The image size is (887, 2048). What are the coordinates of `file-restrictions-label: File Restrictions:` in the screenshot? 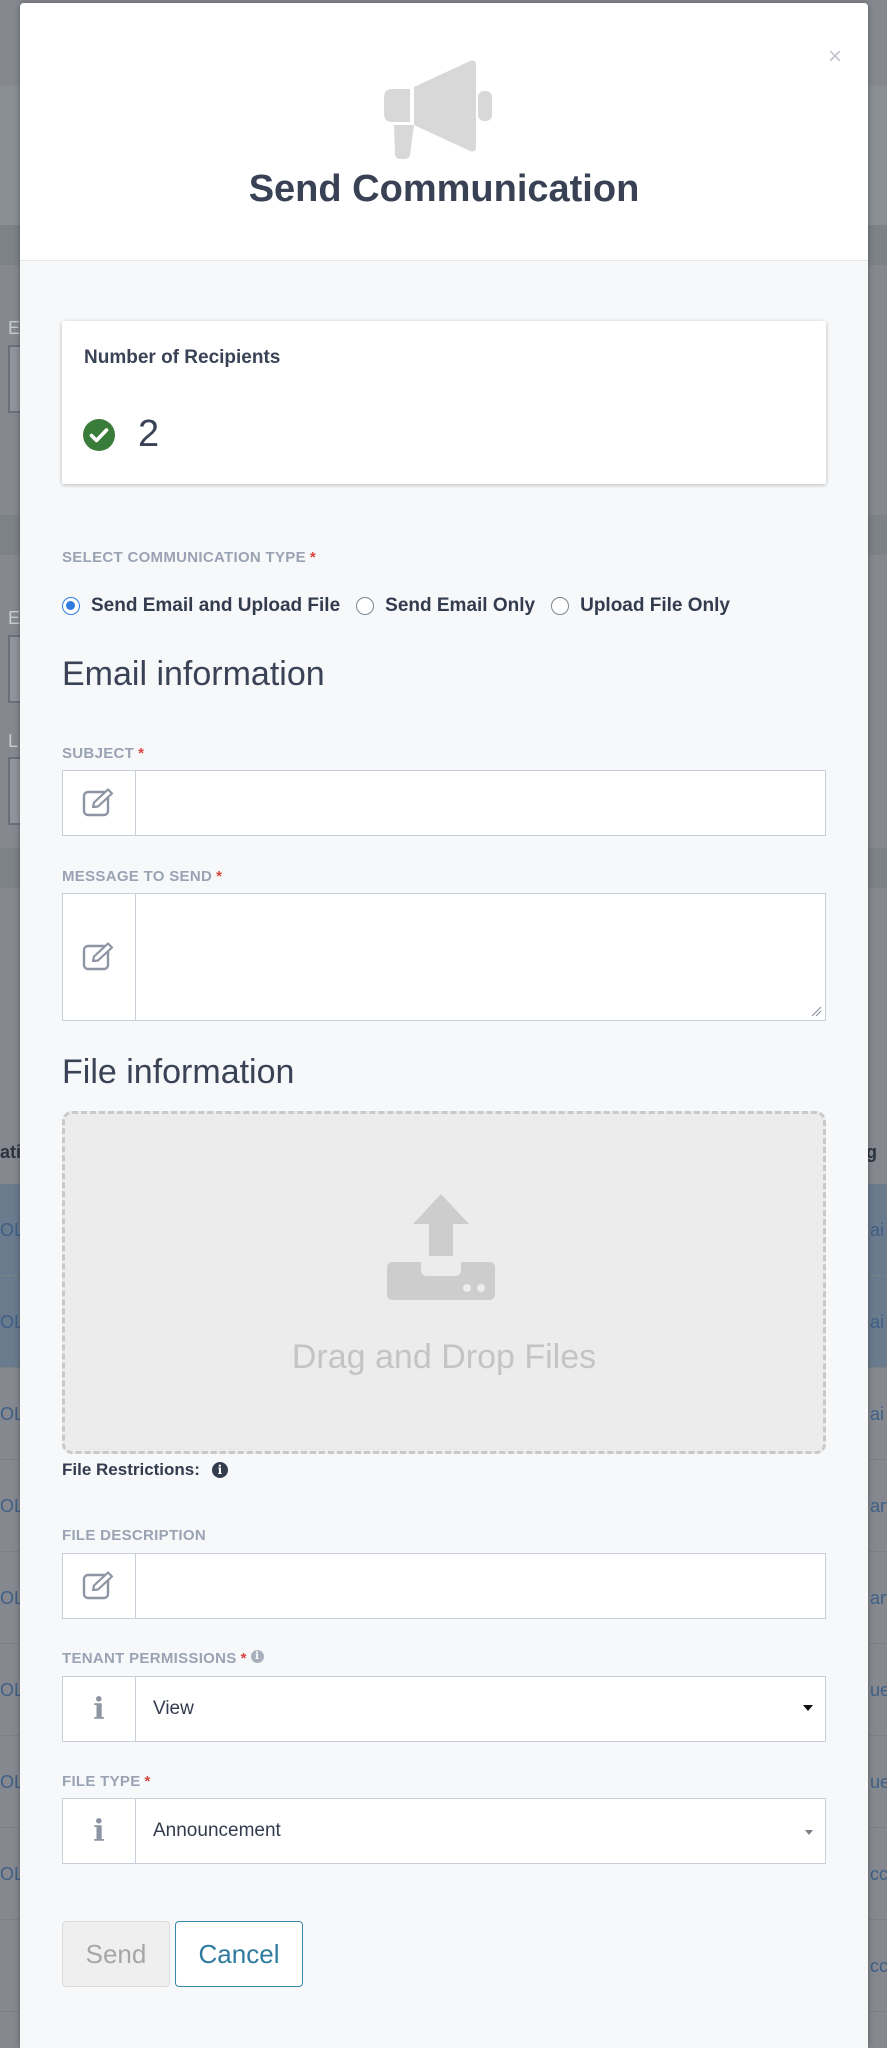 It's located at (131, 1469).